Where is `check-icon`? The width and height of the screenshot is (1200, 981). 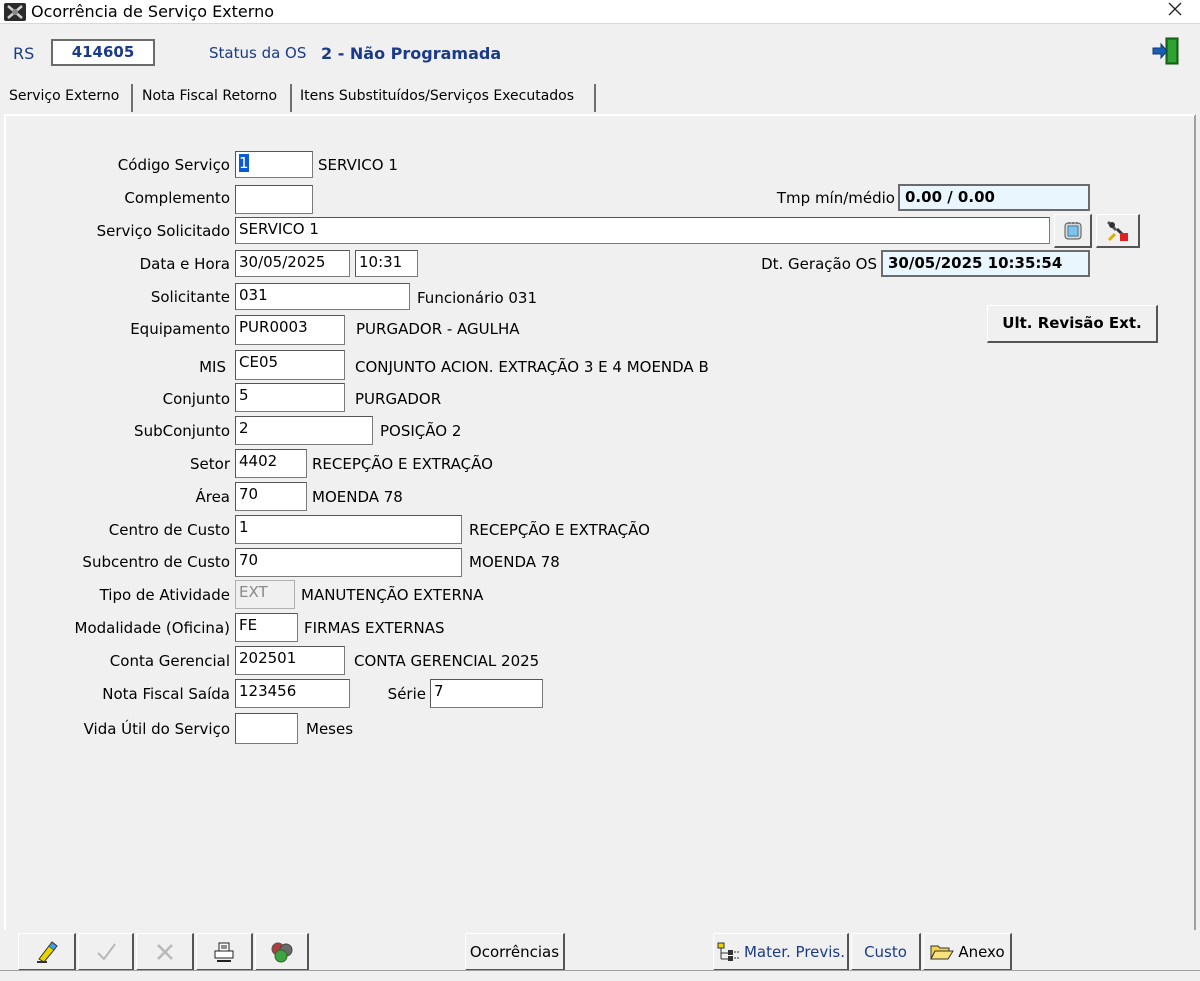
check-icon is located at coordinates (106, 951).